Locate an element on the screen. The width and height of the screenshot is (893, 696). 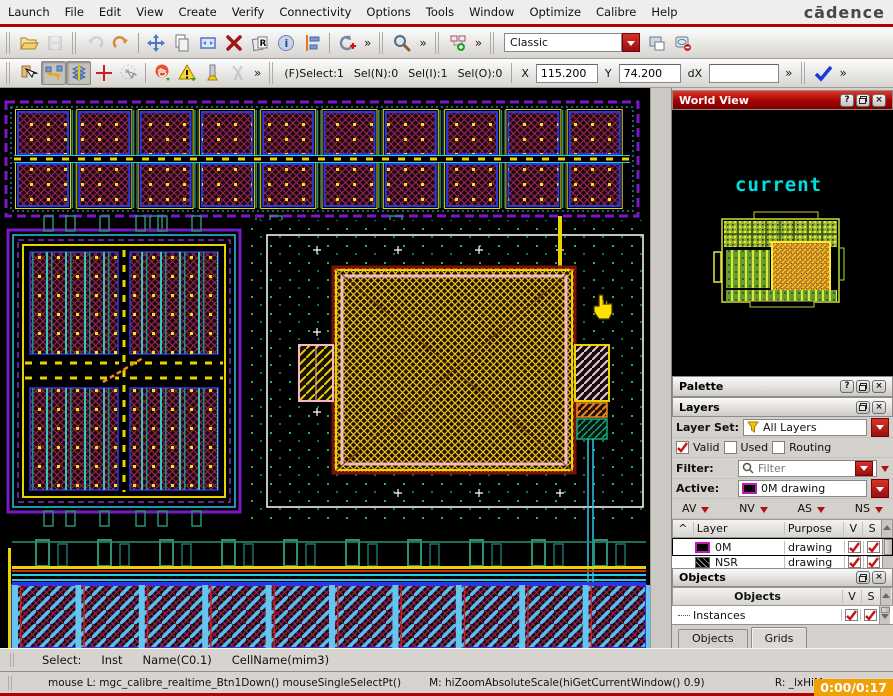
layer-table-header: ^ Layer Purpose V S is located at coordinates (782, 528).